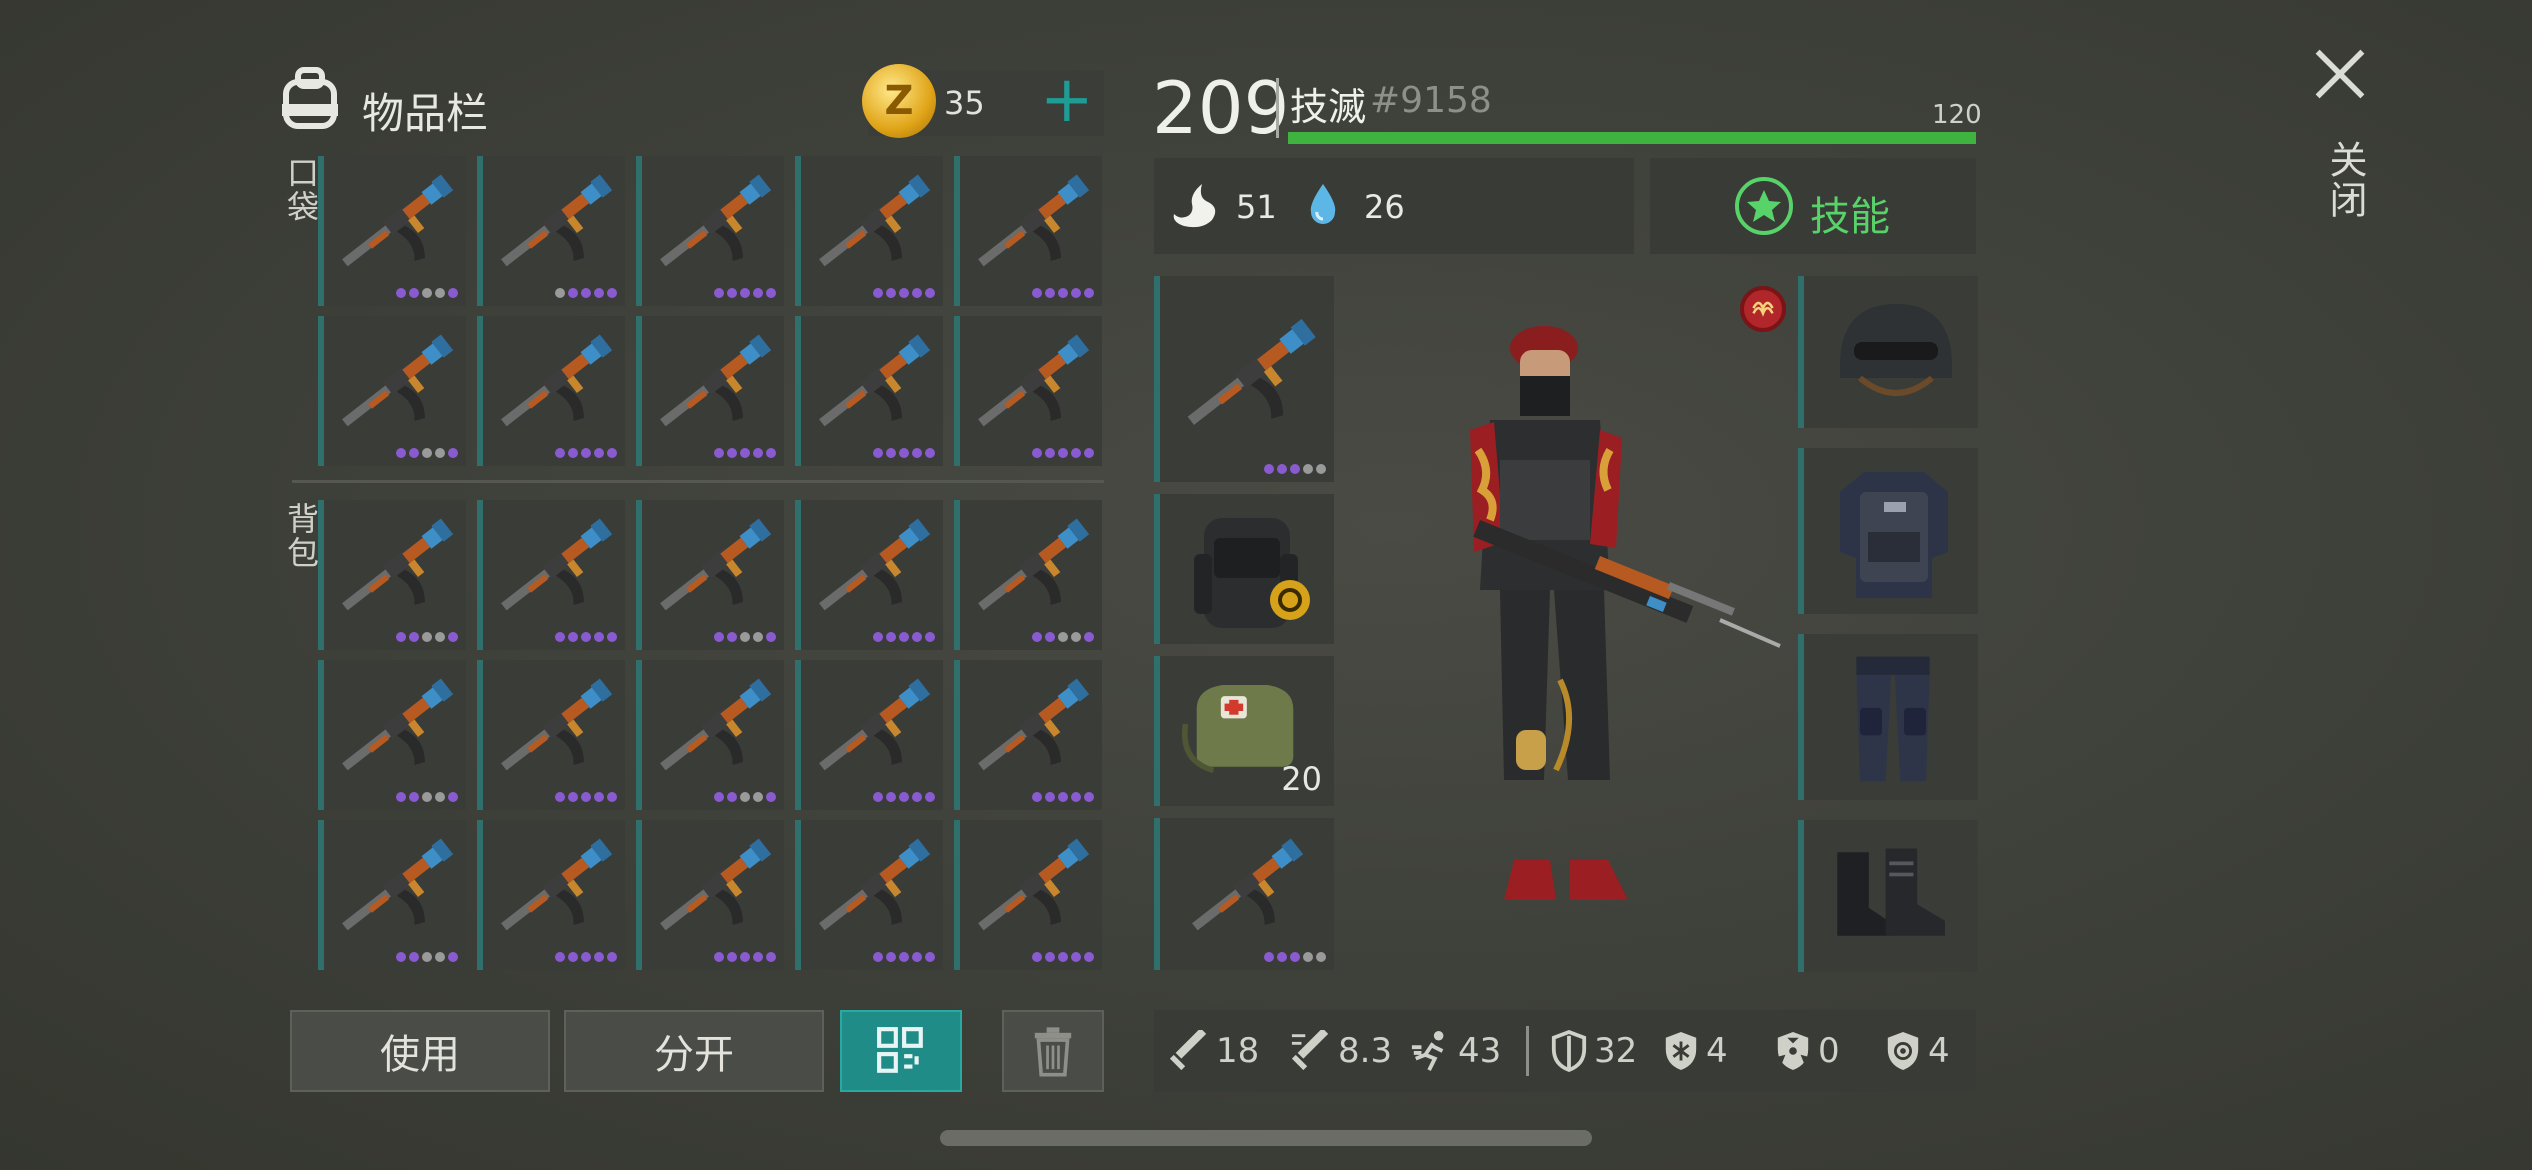  I want to click on trash-icon, so click(1053, 1052).